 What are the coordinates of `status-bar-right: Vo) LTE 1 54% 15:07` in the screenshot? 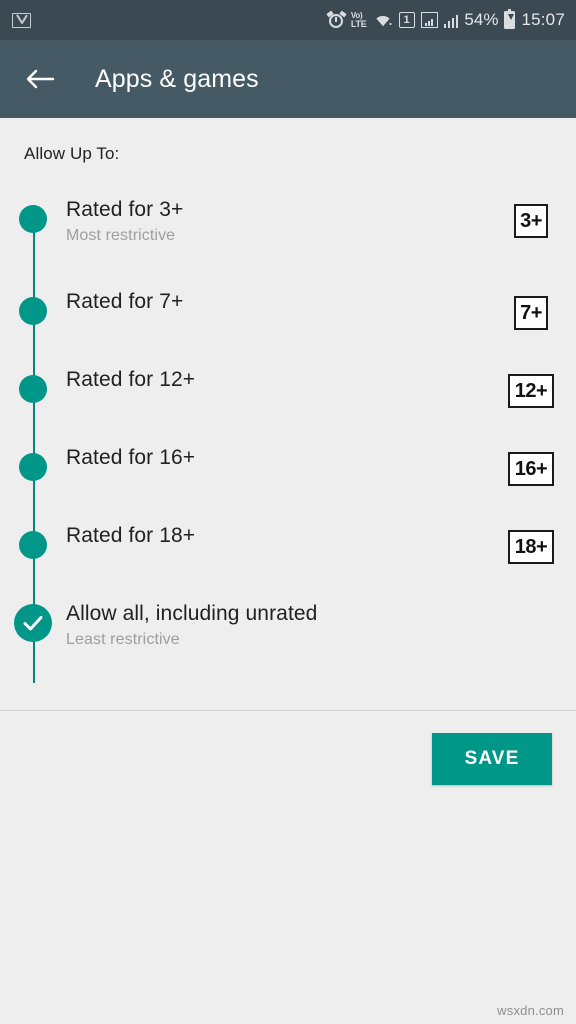 It's located at (445, 19).